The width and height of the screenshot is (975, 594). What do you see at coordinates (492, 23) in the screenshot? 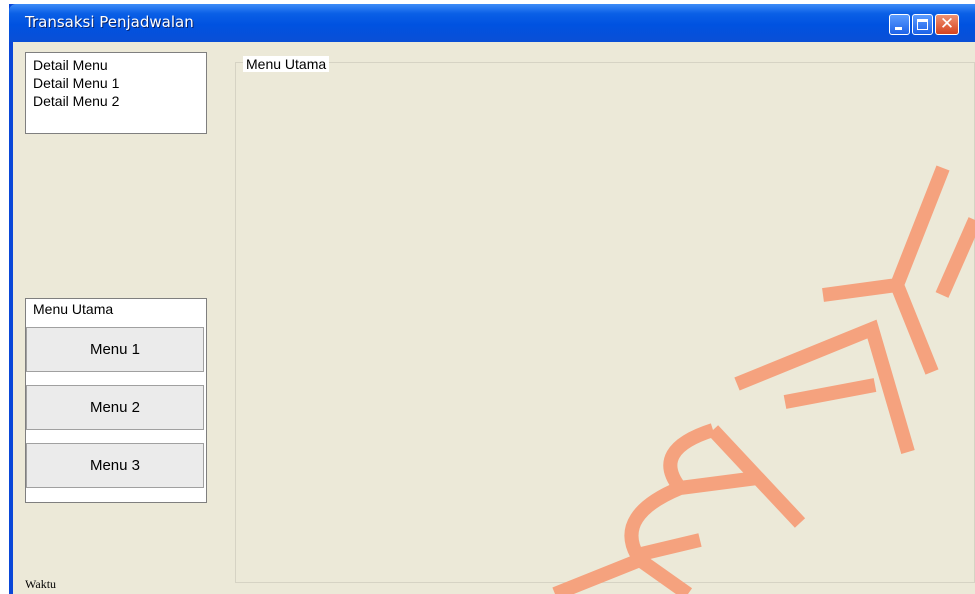
I see `title-bar: Transaksi Penjadwalan ✕` at bounding box center [492, 23].